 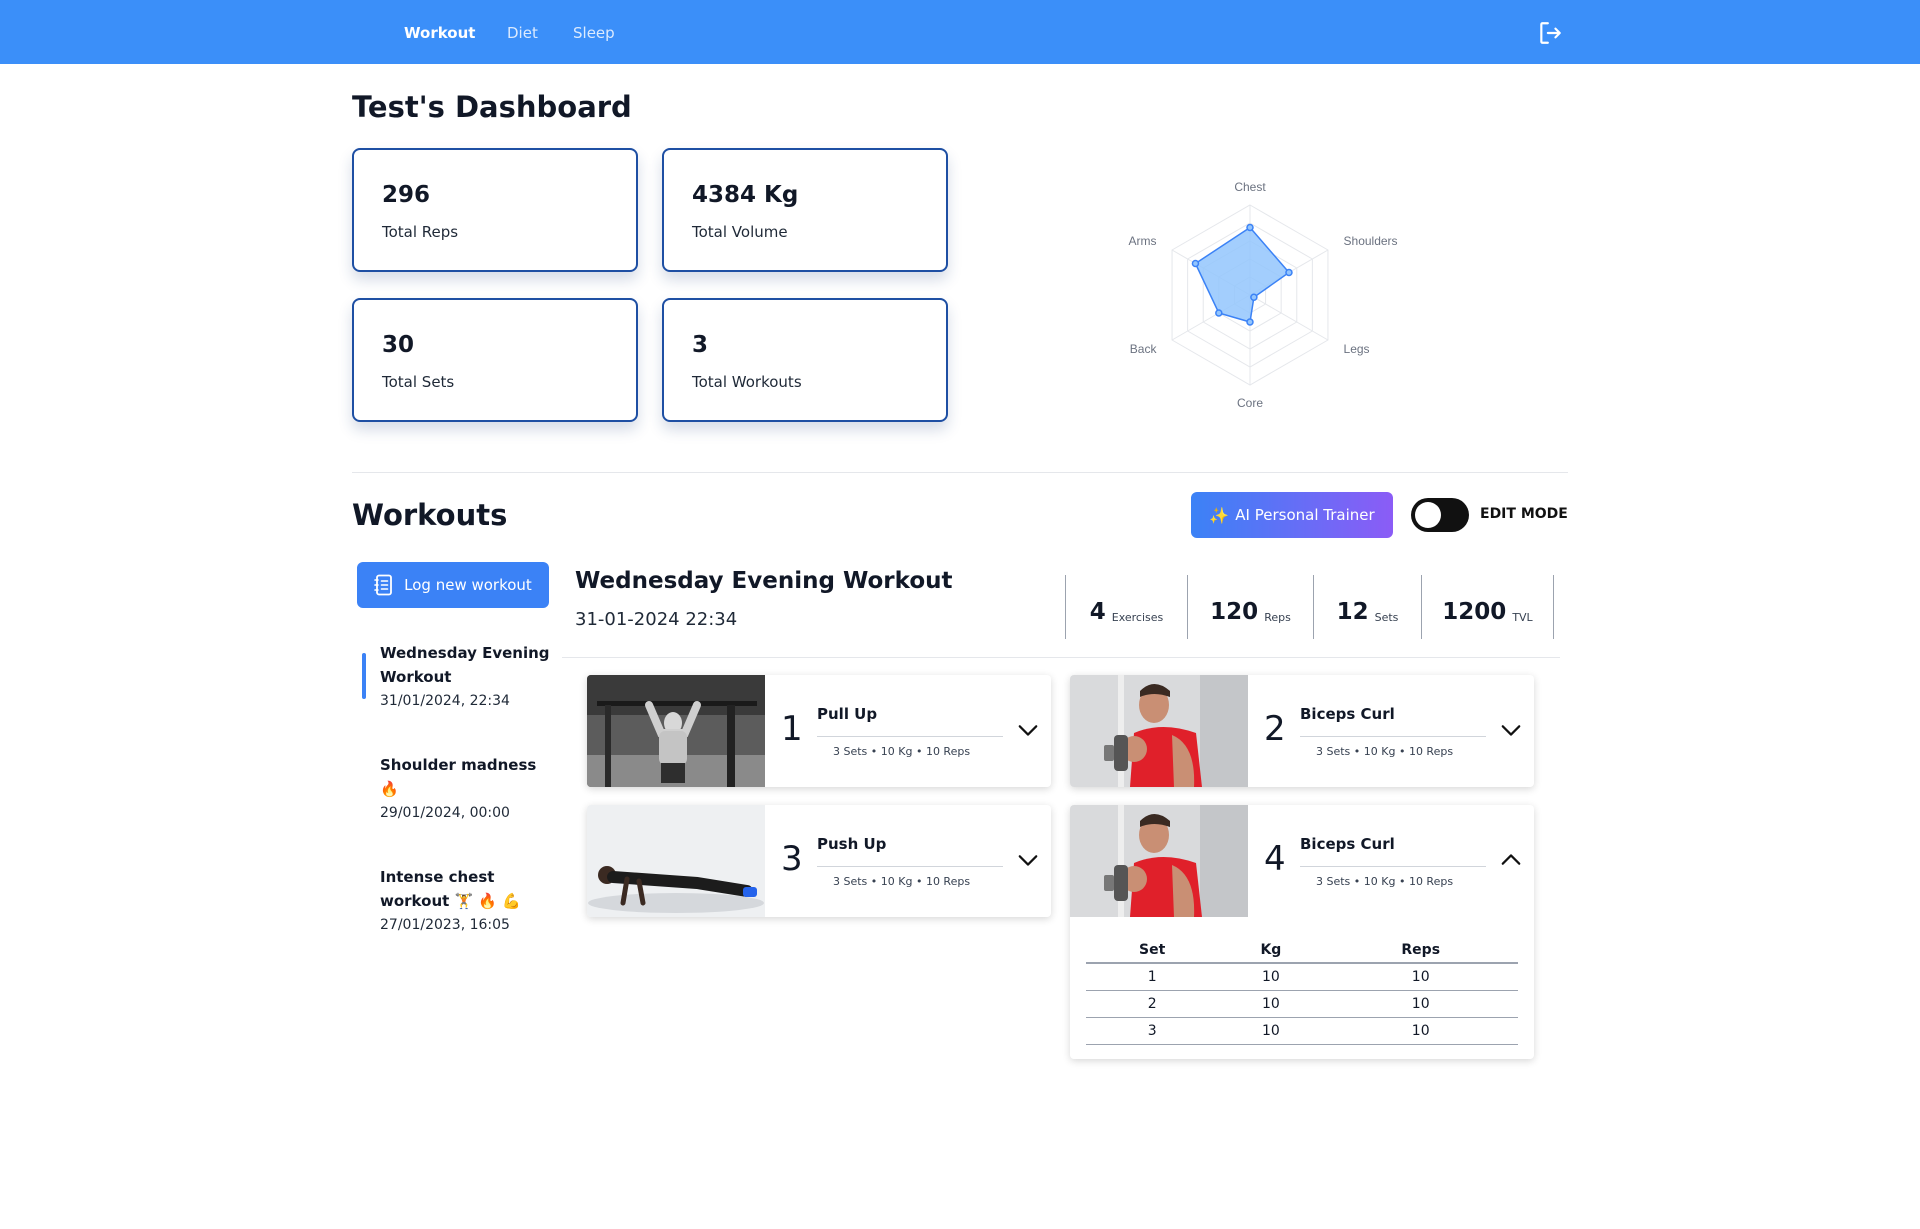 What do you see at coordinates (1142, 241) in the screenshot?
I see `radar-axis-label: Arms` at bounding box center [1142, 241].